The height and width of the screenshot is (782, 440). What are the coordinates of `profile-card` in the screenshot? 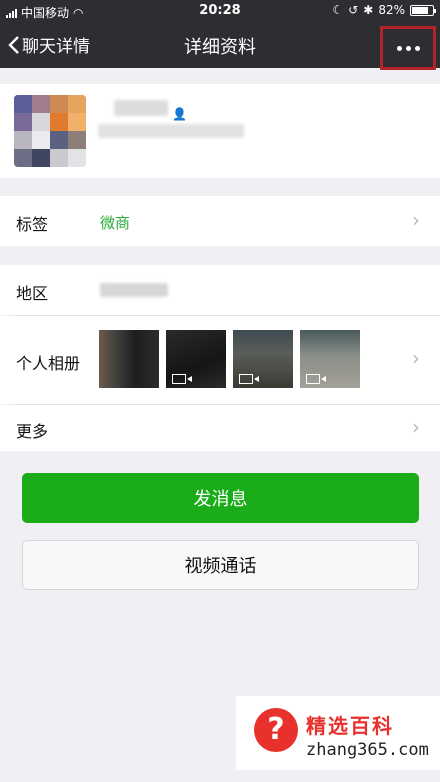 It's located at (220, 131).